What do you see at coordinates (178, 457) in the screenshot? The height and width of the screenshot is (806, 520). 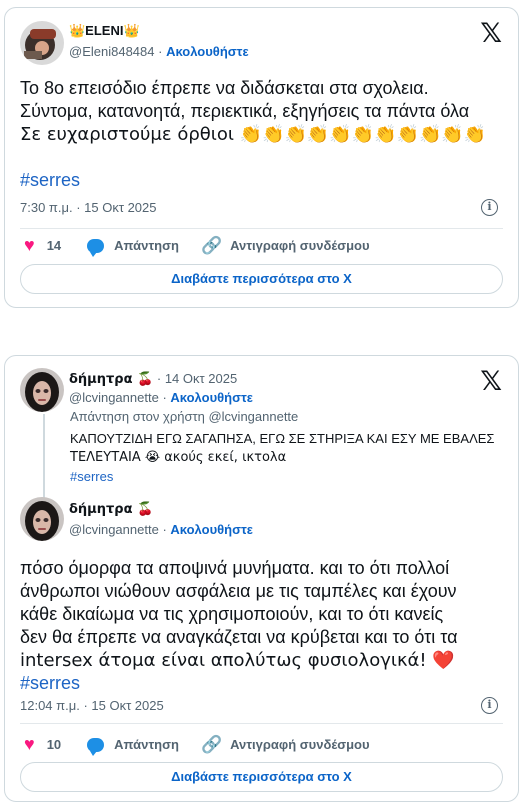 I see `parent-text-line: ΤΕΛΕΥΤΑΙΑ 😭 ακούς εκεί, ικτολα` at bounding box center [178, 457].